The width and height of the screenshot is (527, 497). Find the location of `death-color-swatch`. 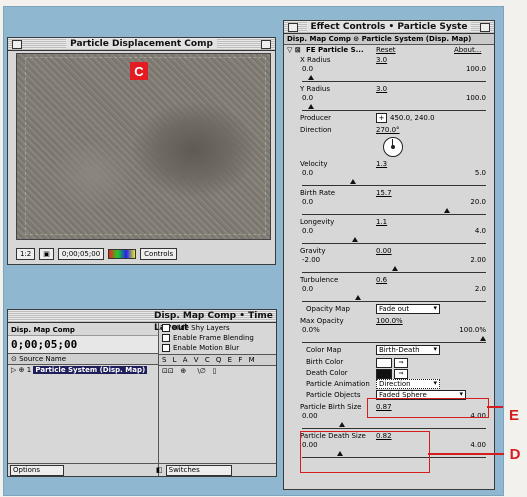

death-color-swatch is located at coordinates (384, 374).